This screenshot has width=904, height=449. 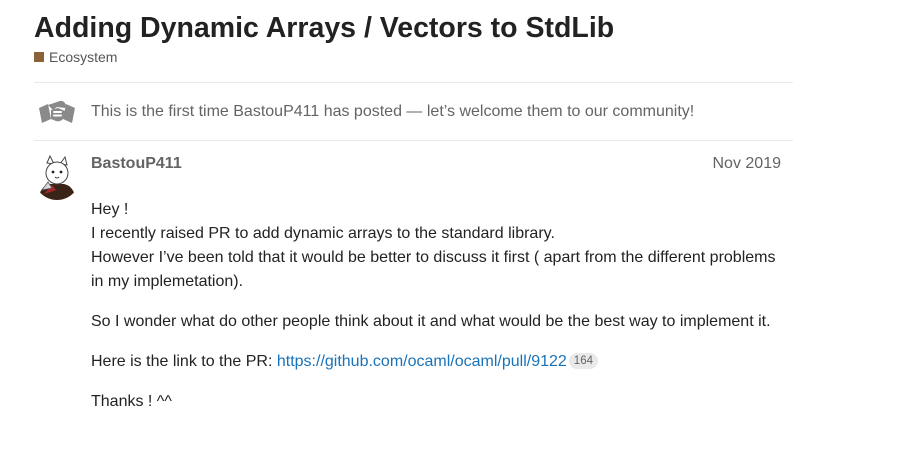 I want to click on post-author-name: BastouP411, so click(x=136, y=164).